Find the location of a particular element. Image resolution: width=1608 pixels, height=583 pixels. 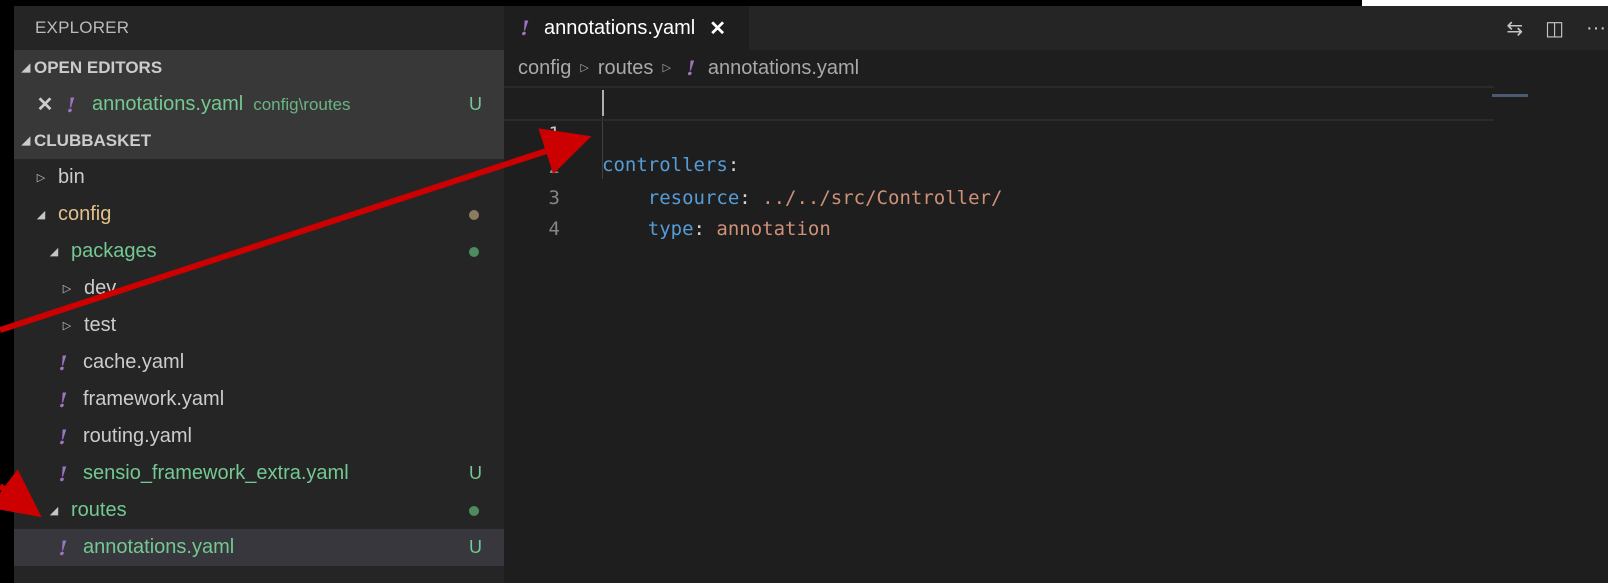

tree-item-label: annotations.yaml is located at coordinates (159, 547).